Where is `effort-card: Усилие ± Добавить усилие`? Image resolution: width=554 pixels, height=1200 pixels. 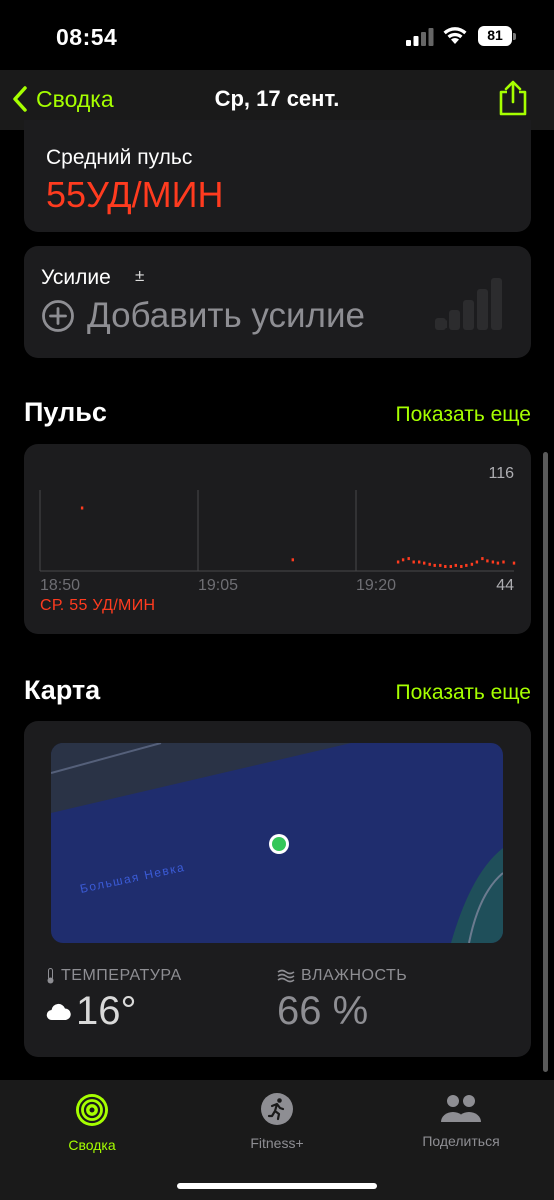 effort-card: Усилие ± Добавить усилие is located at coordinates (277, 302).